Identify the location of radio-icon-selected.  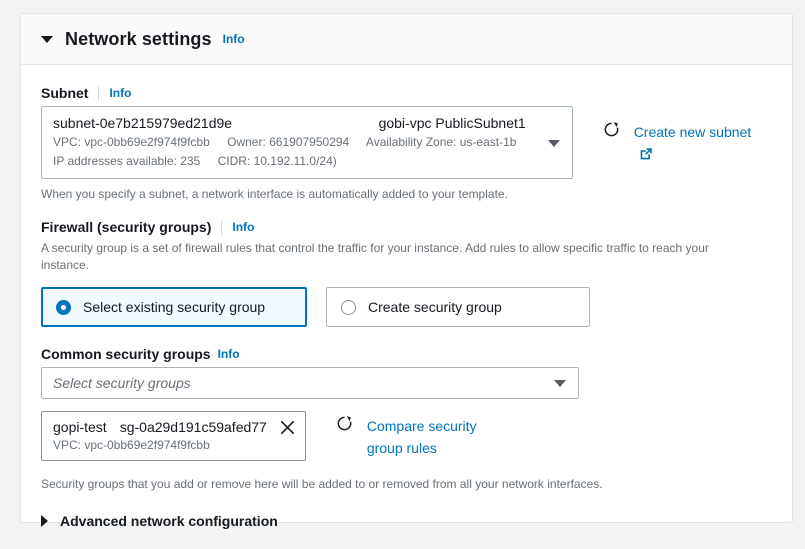
(63, 307).